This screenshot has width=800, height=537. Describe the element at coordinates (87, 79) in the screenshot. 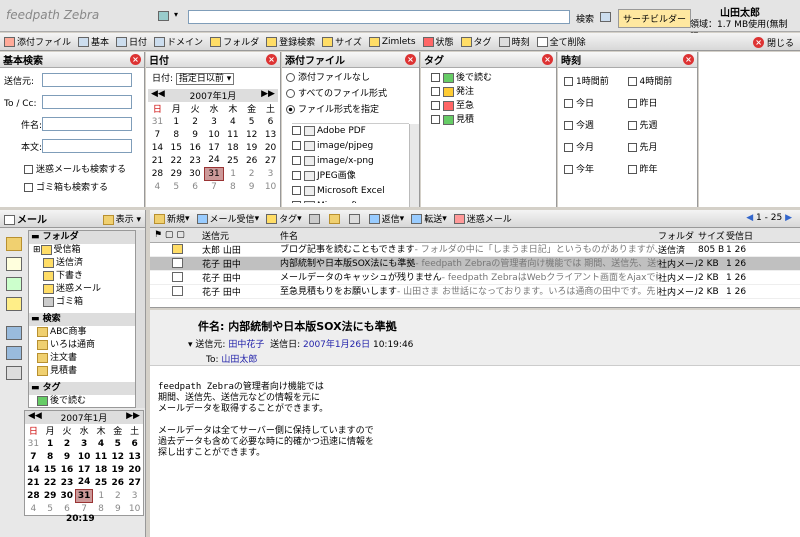

I see `from-field` at that location.